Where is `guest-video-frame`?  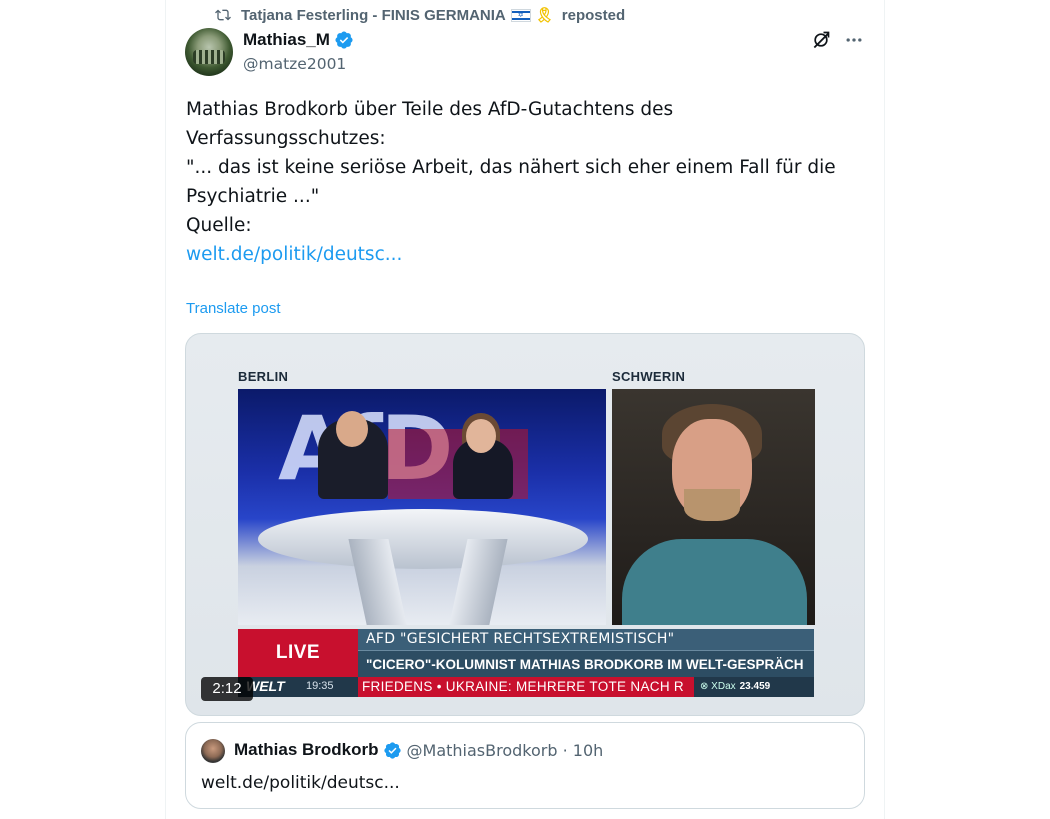
guest-video-frame is located at coordinates (713, 507).